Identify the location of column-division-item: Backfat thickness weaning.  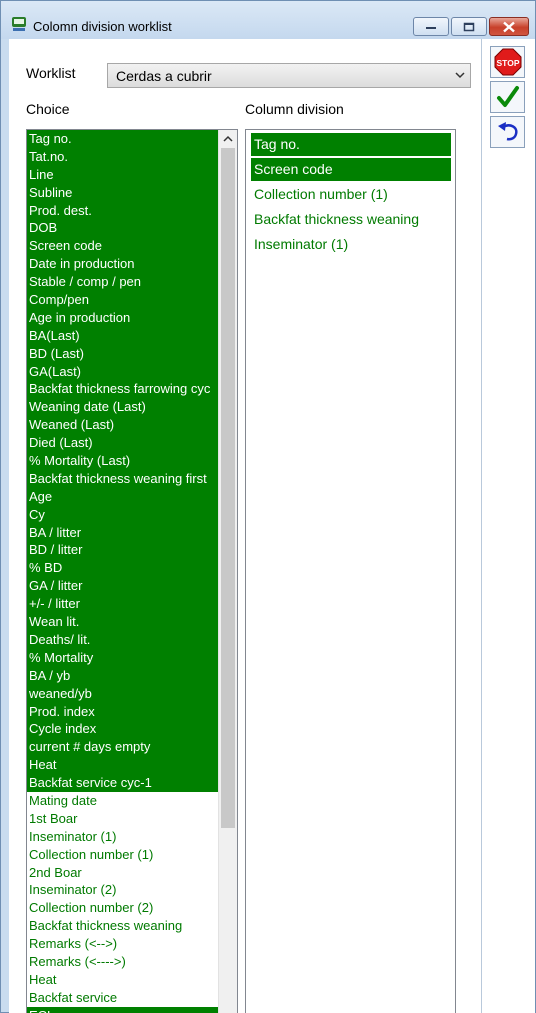
(351, 219).